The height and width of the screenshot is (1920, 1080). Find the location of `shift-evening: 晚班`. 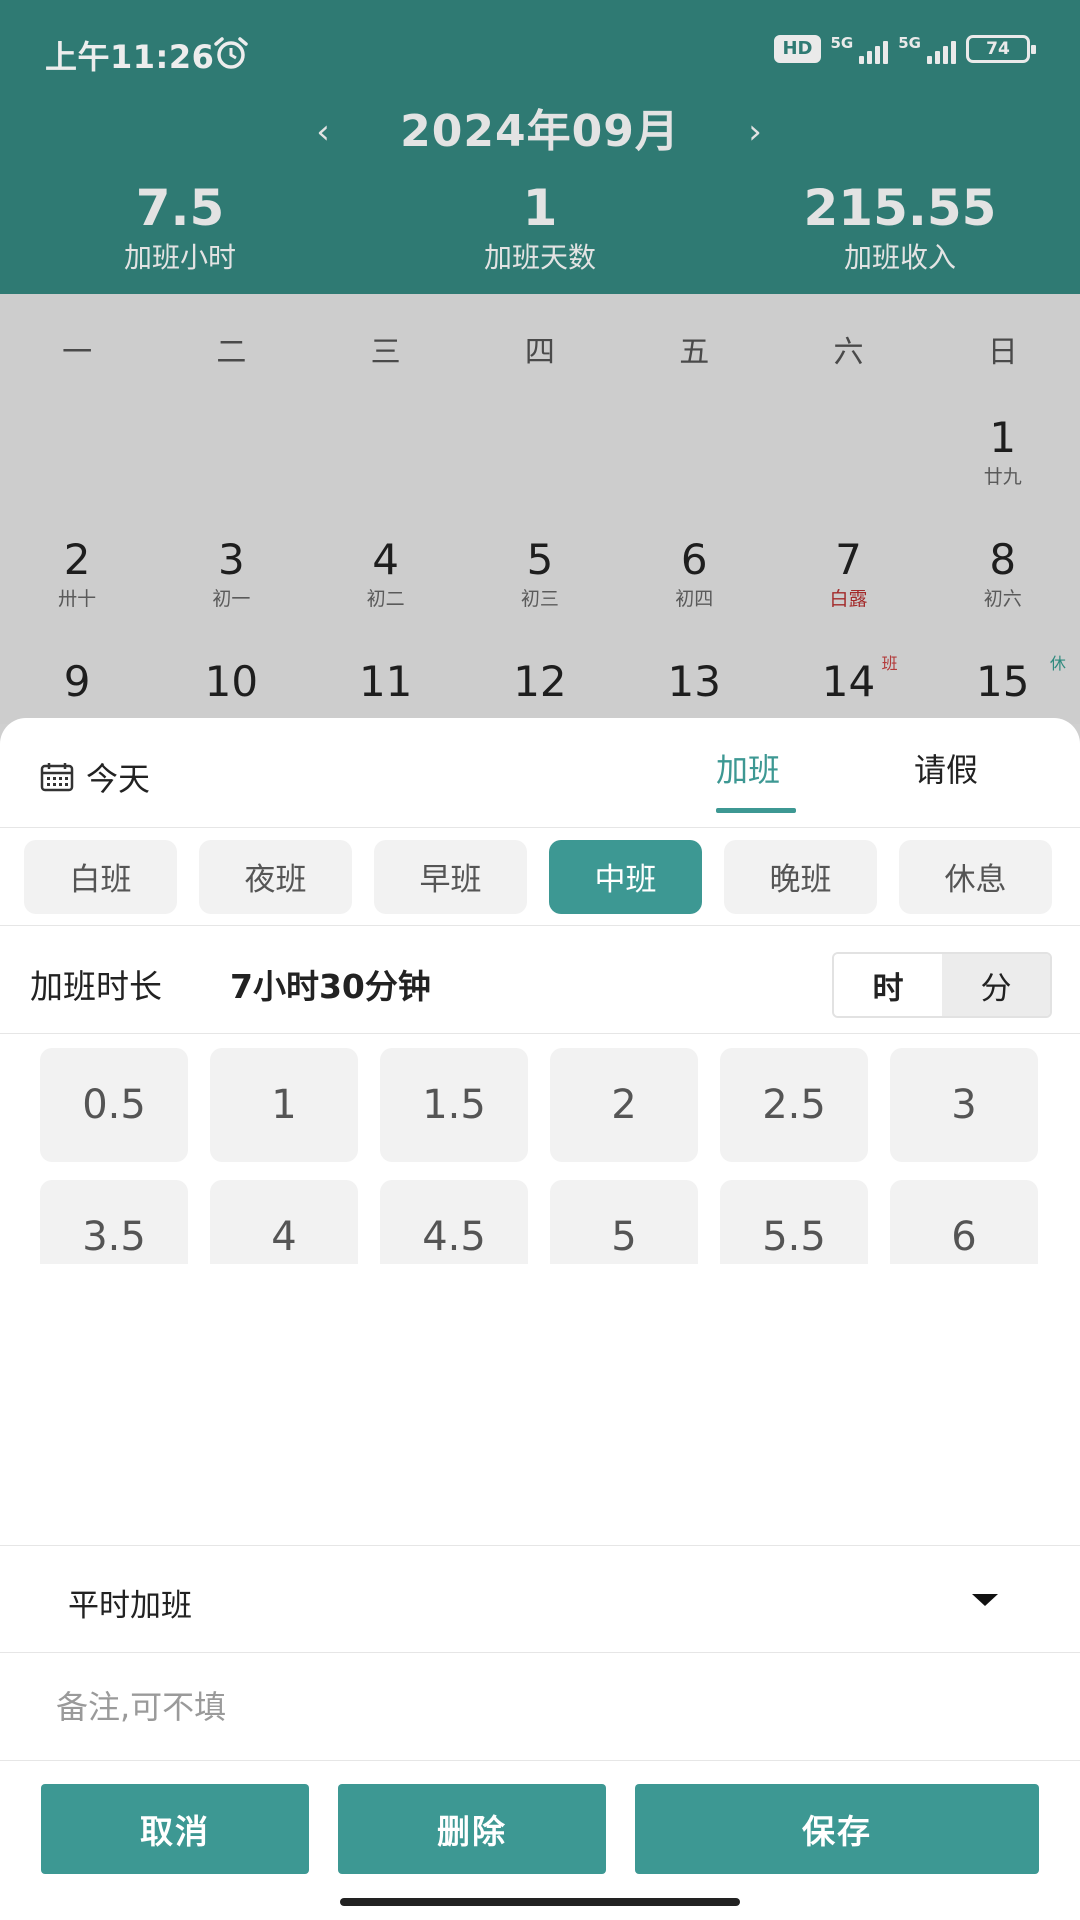

shift-evening: 晚班 is located at coordinates (800, 876).